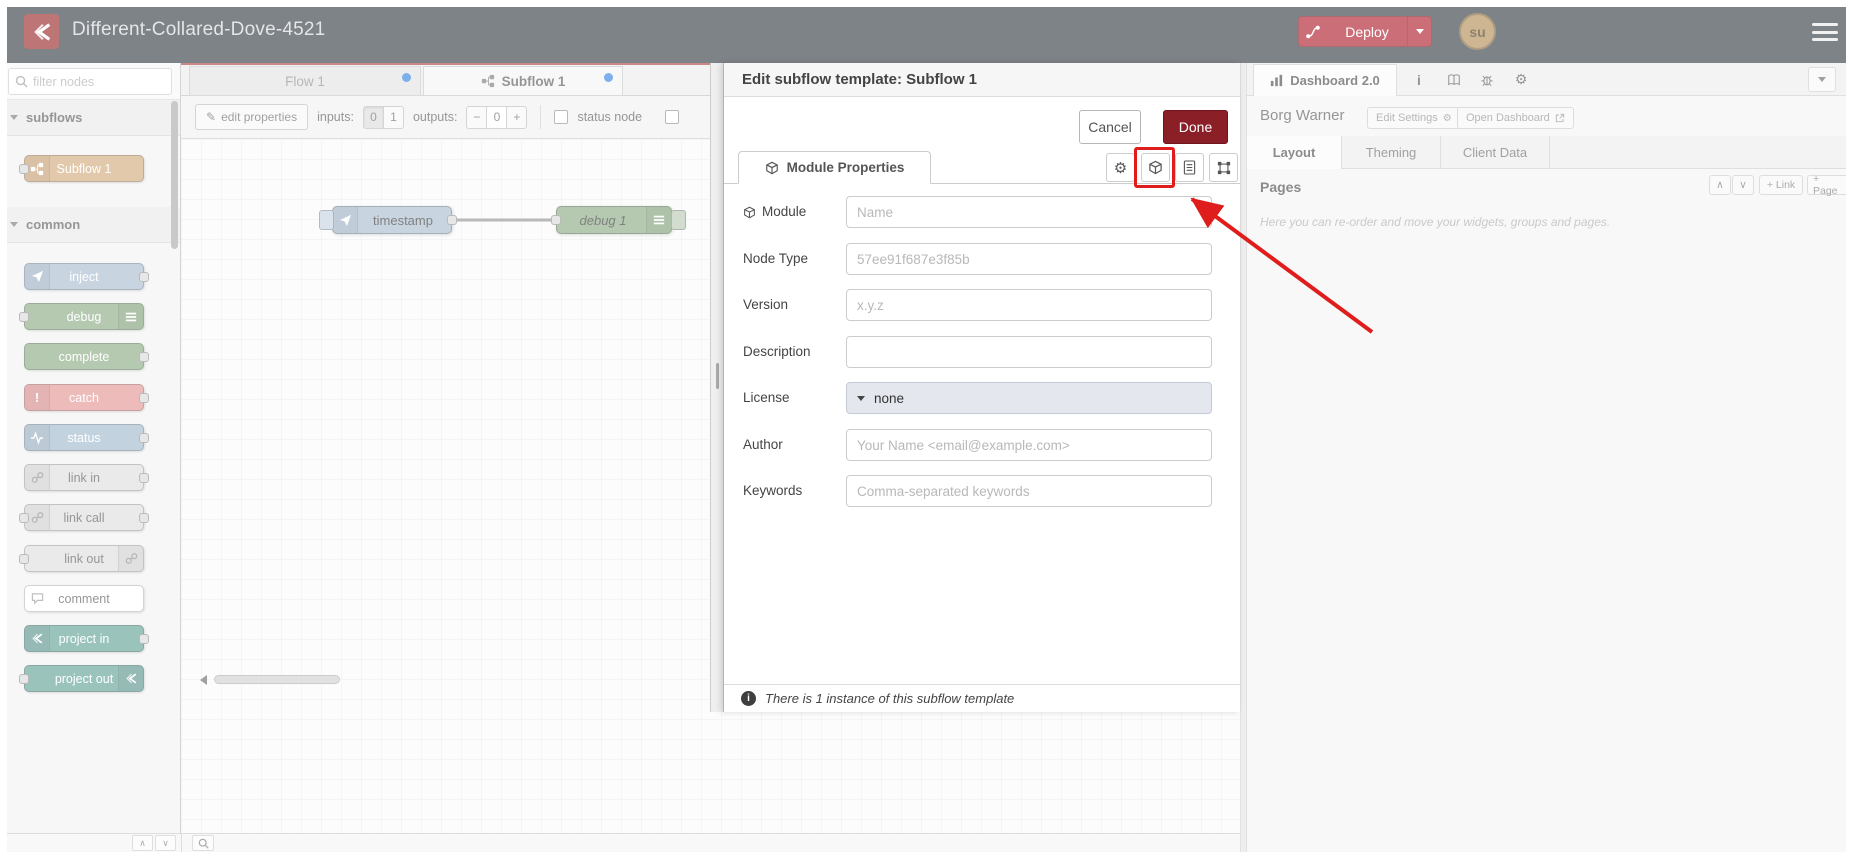 This screenshot has width=1854, height=852. What do you see at coordinates (776, 258) in the screenshot?
I see `node-type-label: Node Type` at bounding box center [776, 258].